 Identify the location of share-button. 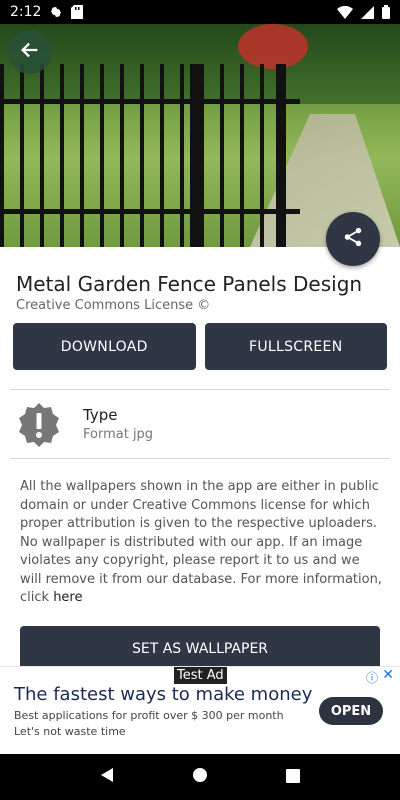
(353, 239).